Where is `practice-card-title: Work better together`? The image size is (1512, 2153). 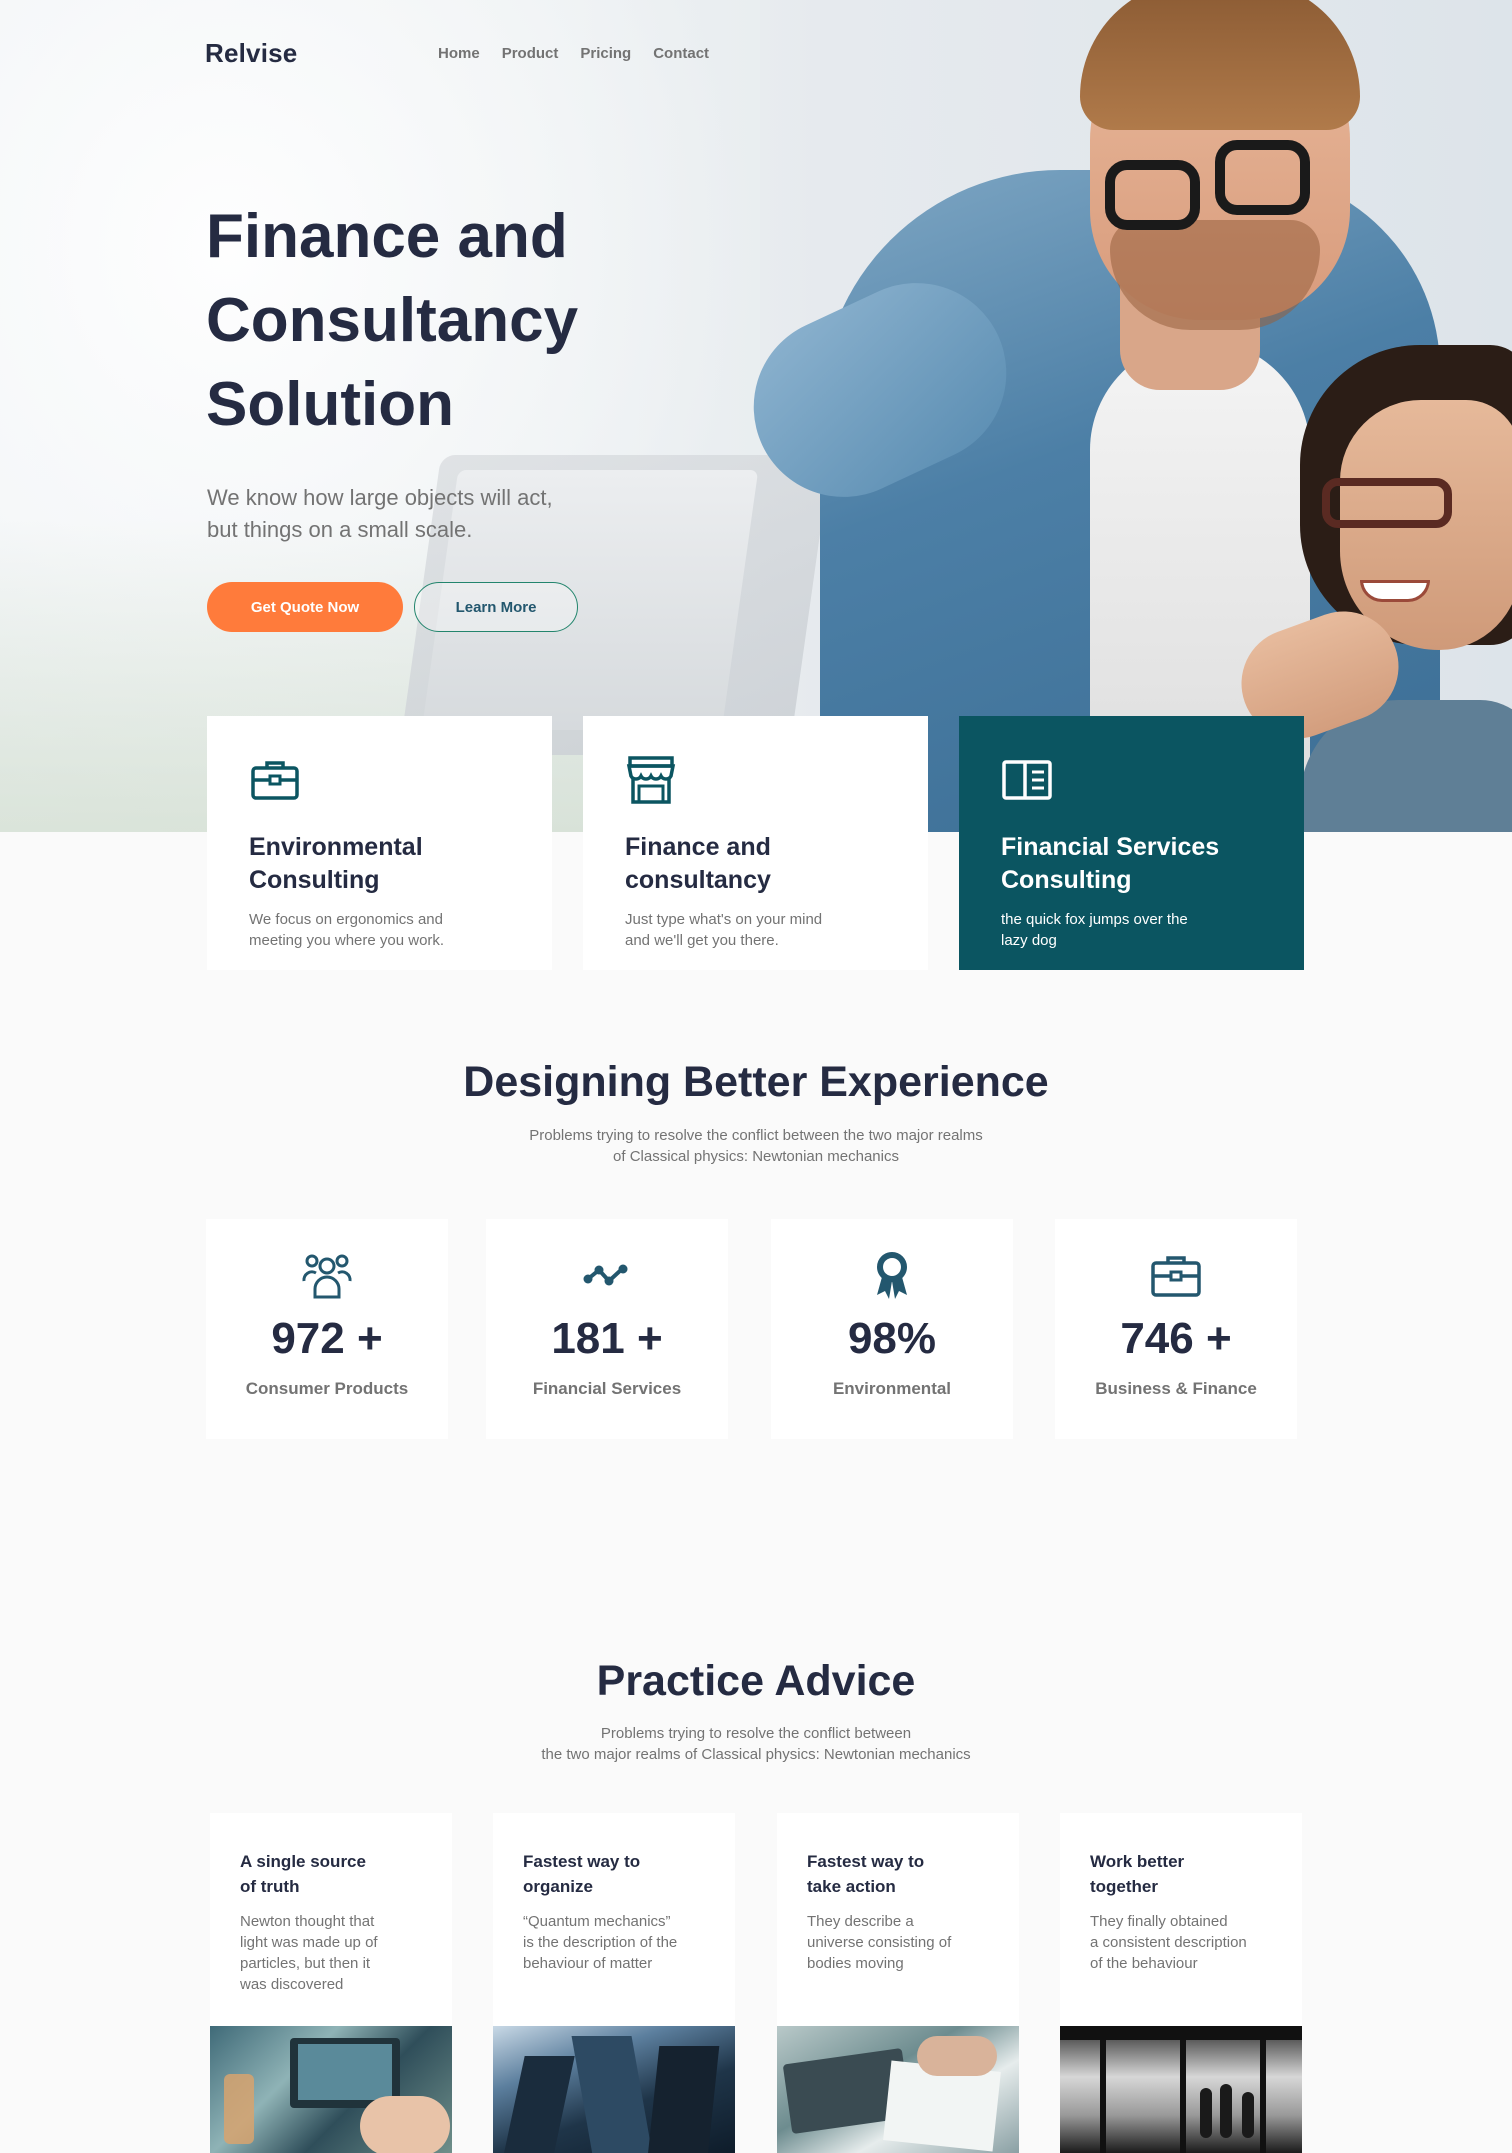 practice-card-title: Work better together is located at coordinates (1180, 1874).